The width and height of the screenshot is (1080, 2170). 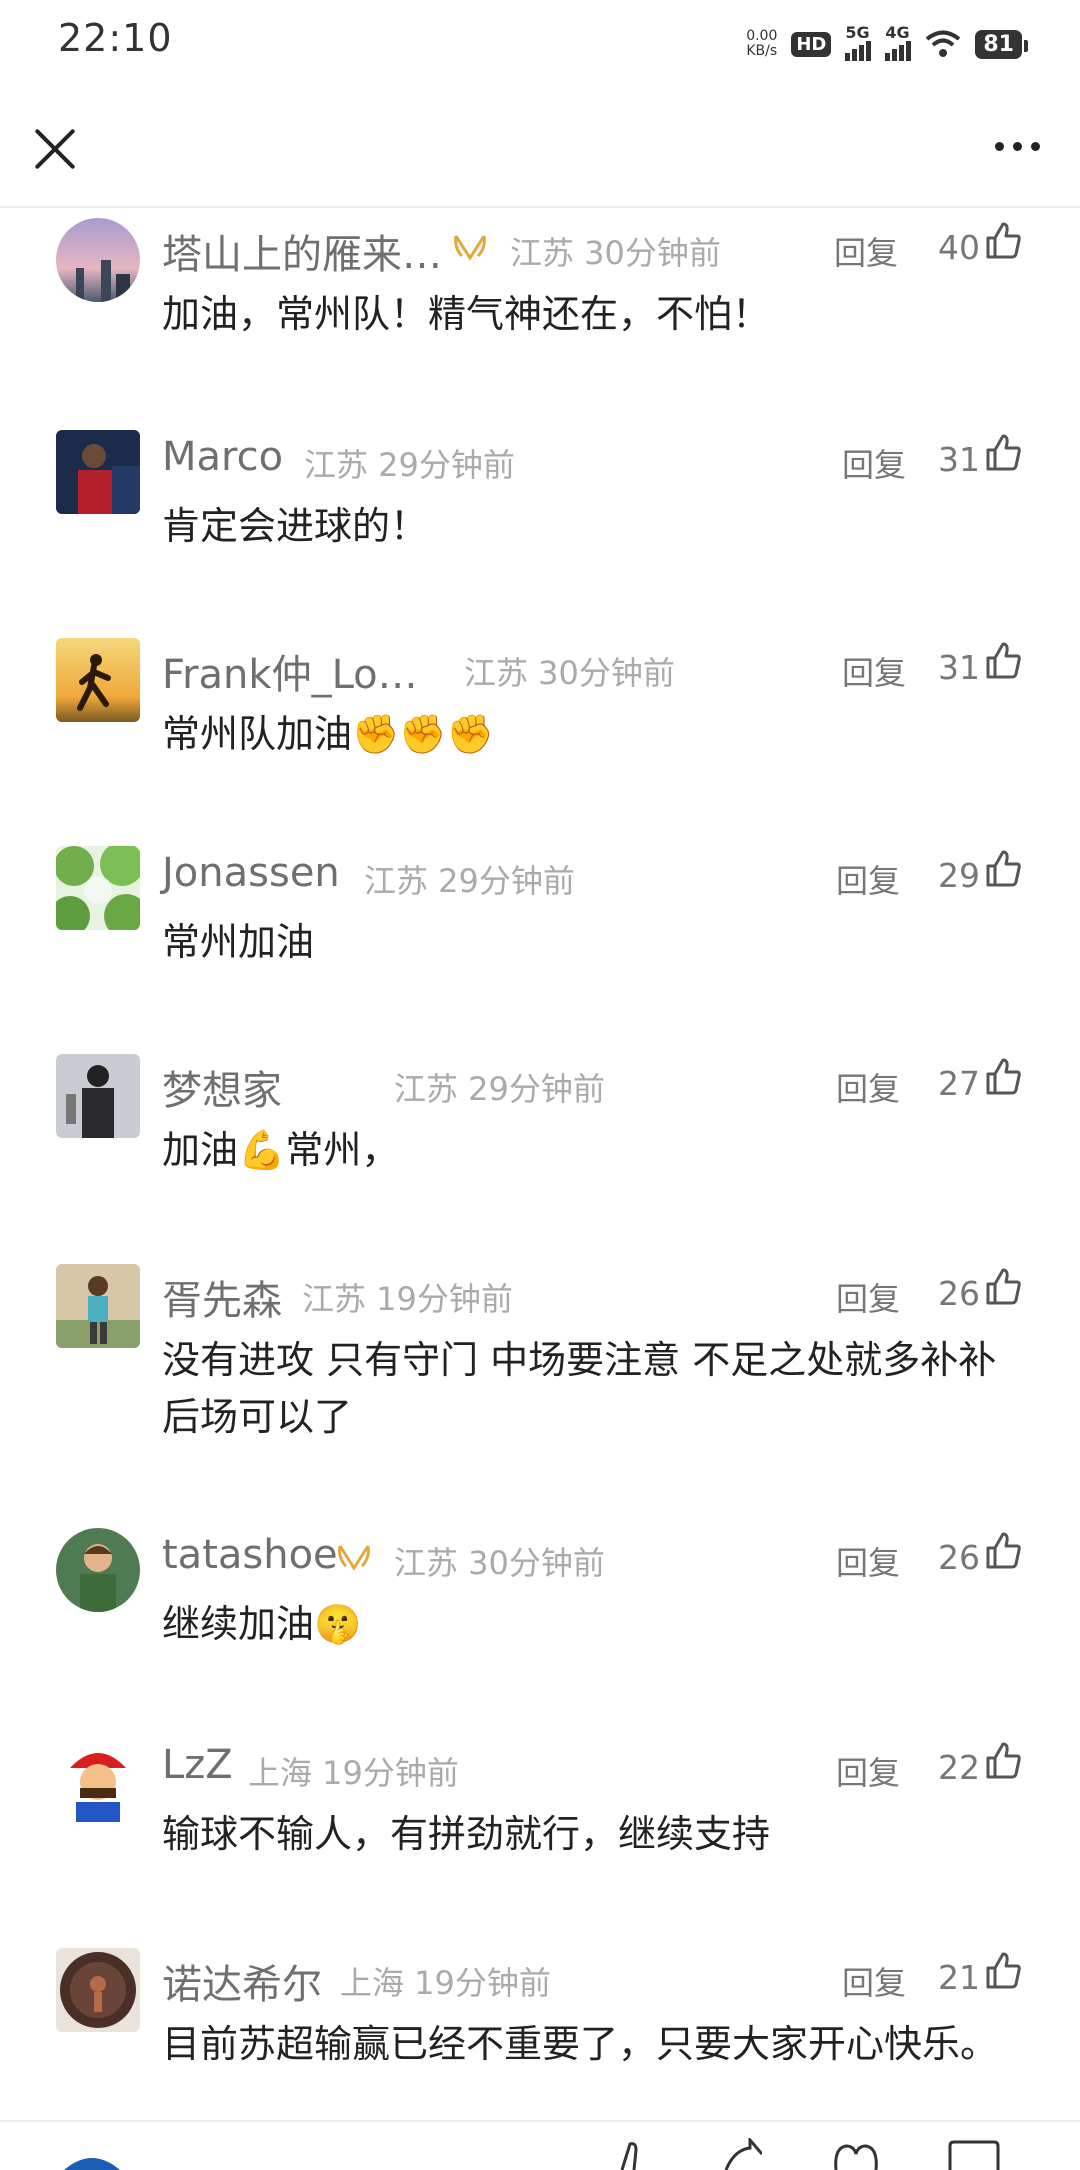 What do you see at coordinates (540, 148) in the screenshot?
I see `header-bar` at bounding box center [540, 148].